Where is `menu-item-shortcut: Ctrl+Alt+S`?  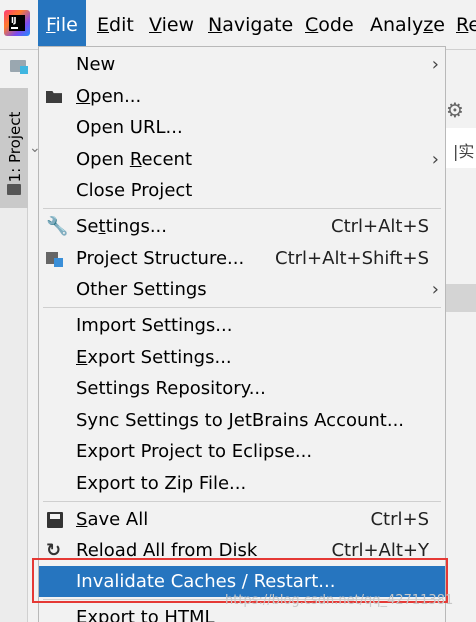
menu-item-shortcut: Ctrl+Alt+S is located at coordinates (380, 226).